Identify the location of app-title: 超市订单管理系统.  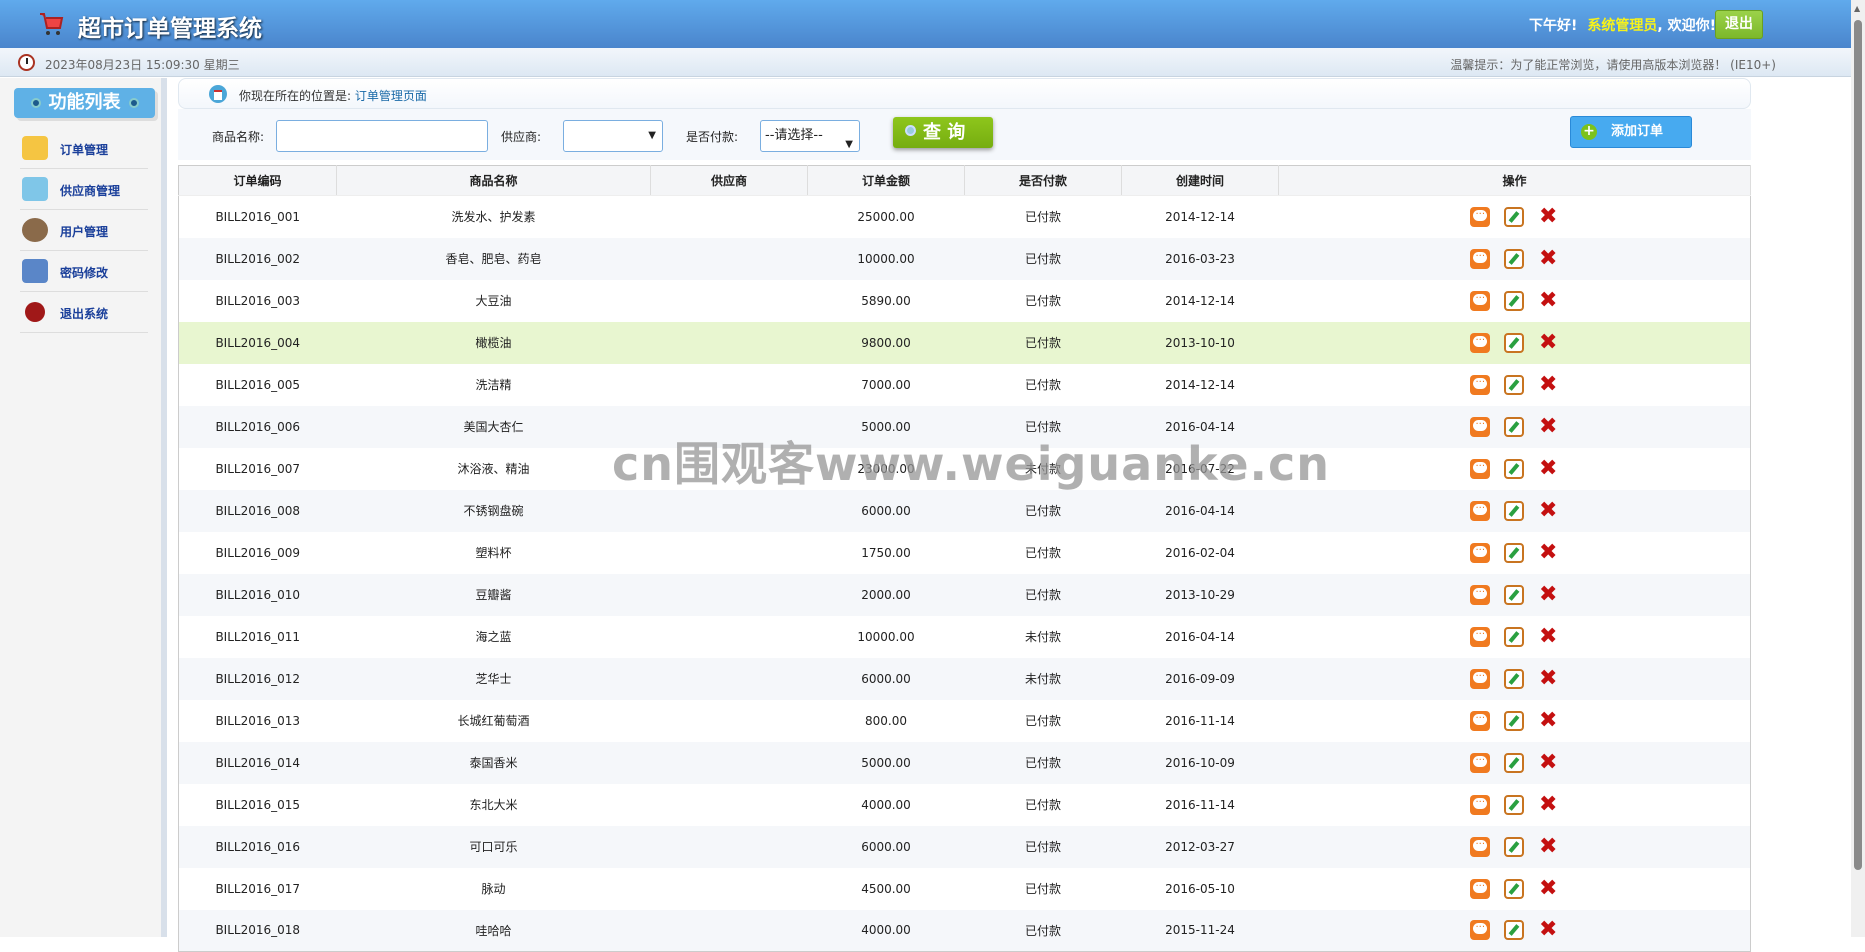
(170, 29).